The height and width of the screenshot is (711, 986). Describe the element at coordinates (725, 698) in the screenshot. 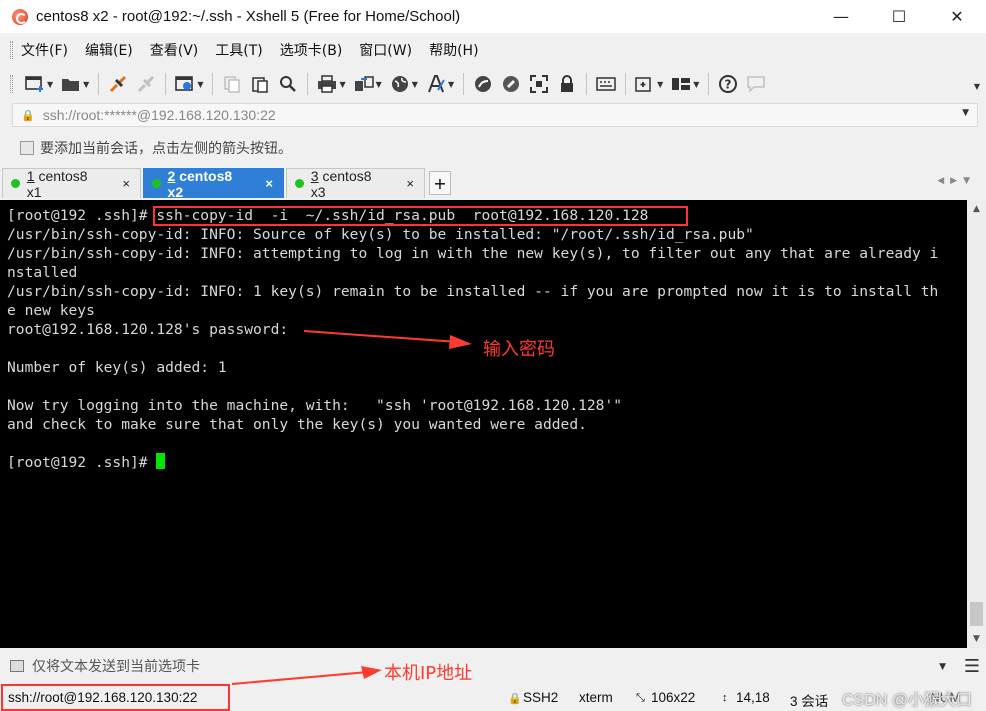

I see `cursor-position-icon: ↕` at that location.